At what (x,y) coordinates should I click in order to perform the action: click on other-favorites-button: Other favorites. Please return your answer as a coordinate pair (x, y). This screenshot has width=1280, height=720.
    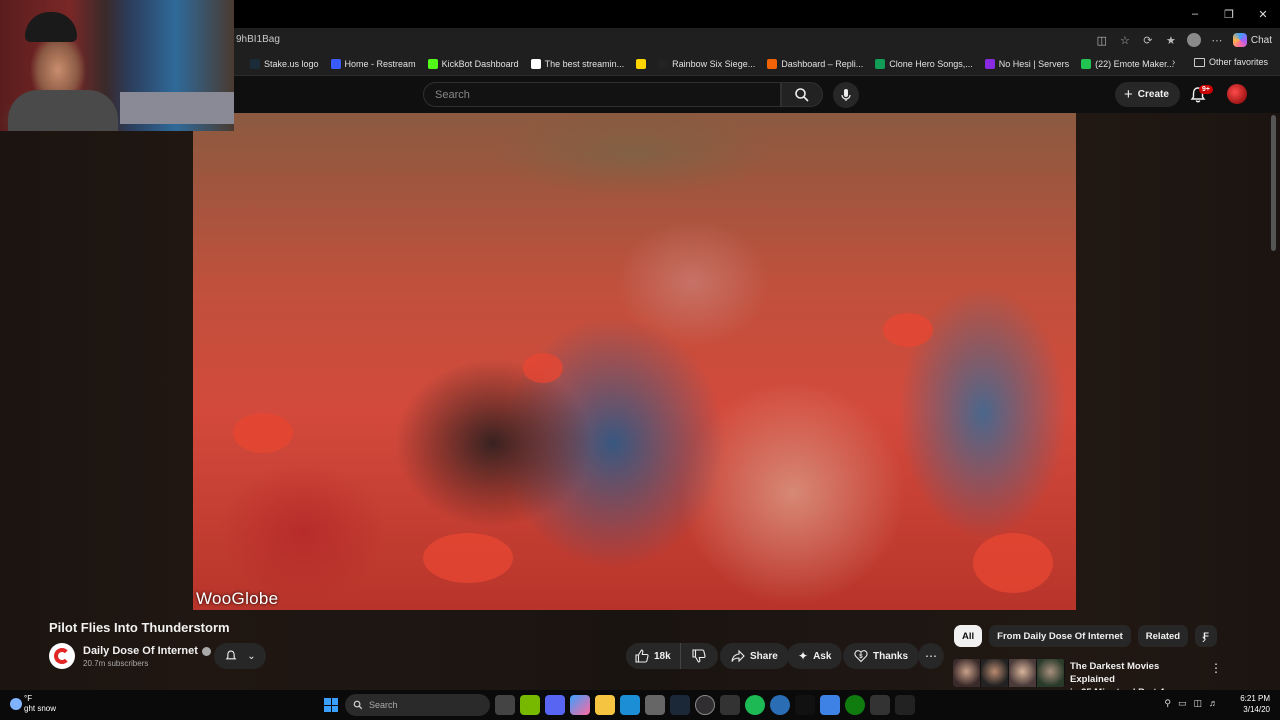
    Looking at the image, I should click on (1230, 62).